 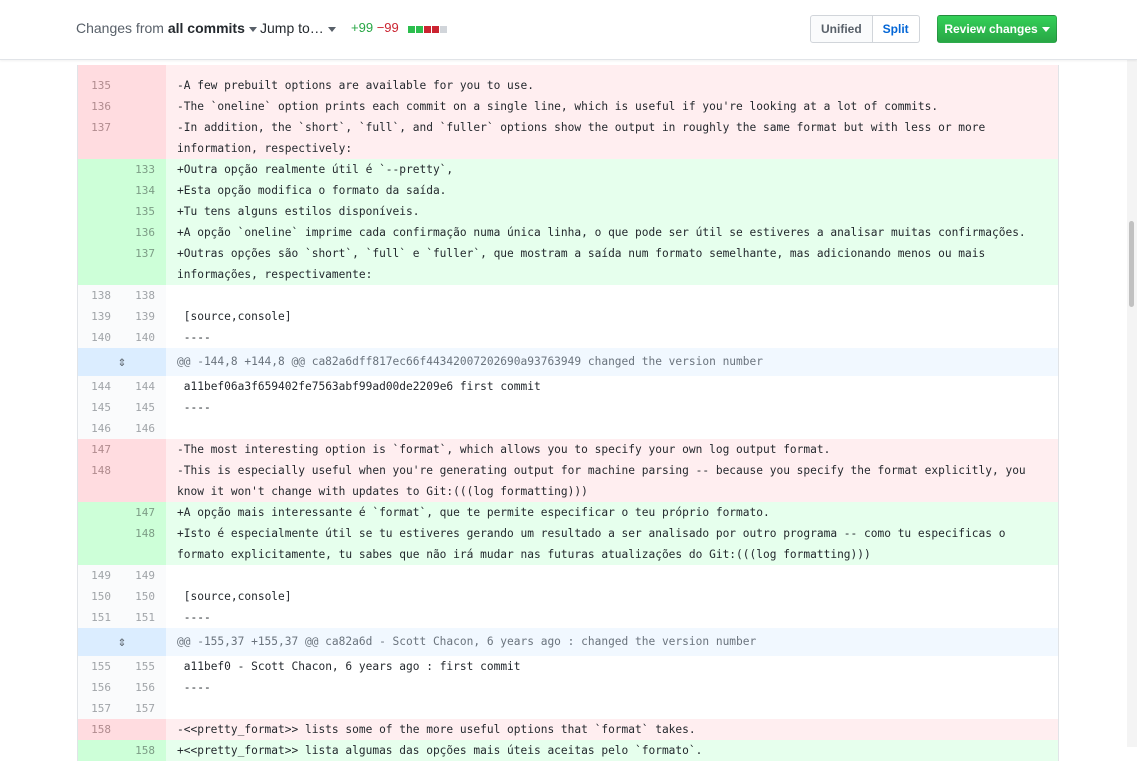 What do you see at coordinates (100, 428) in the screenshot?
I see `old-line-number: 146` at bounding box center [100, 428].